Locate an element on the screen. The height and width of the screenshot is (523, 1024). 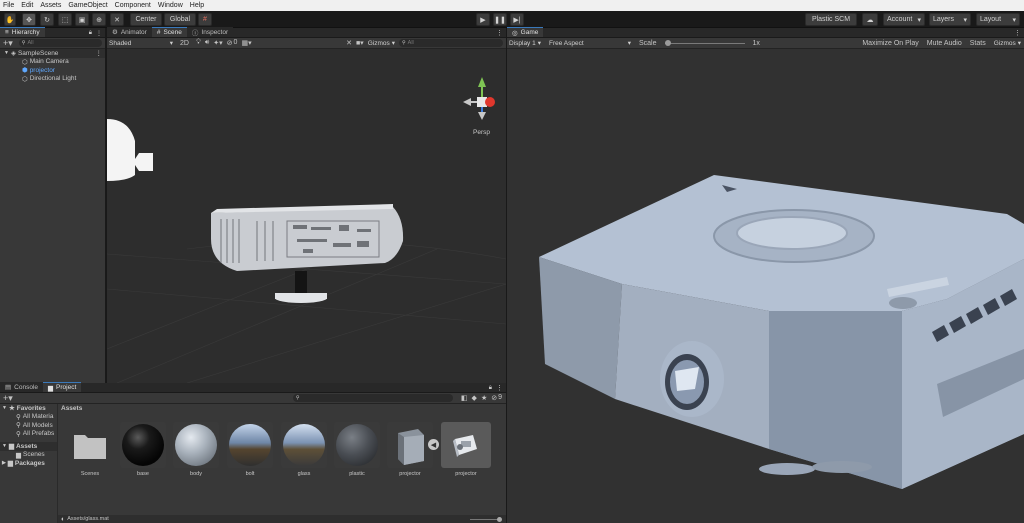
asset-item: plastic is located at coordinates (357, 449).